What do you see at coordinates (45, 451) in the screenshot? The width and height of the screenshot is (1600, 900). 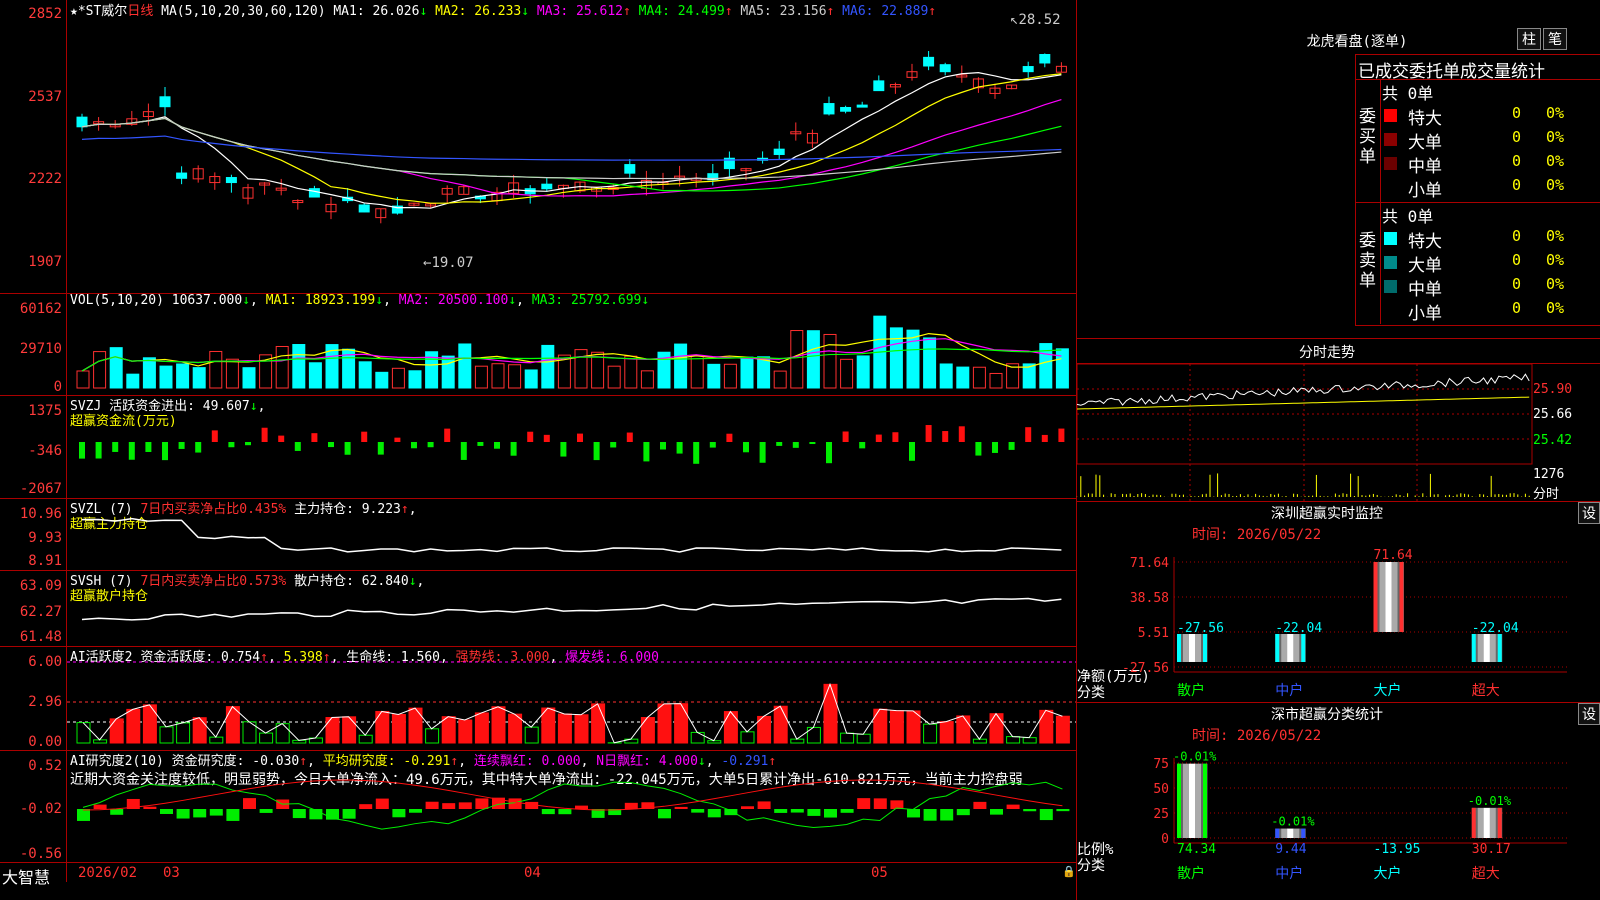 I see `svzj-tick: -346` at bounding box center [45, 451].